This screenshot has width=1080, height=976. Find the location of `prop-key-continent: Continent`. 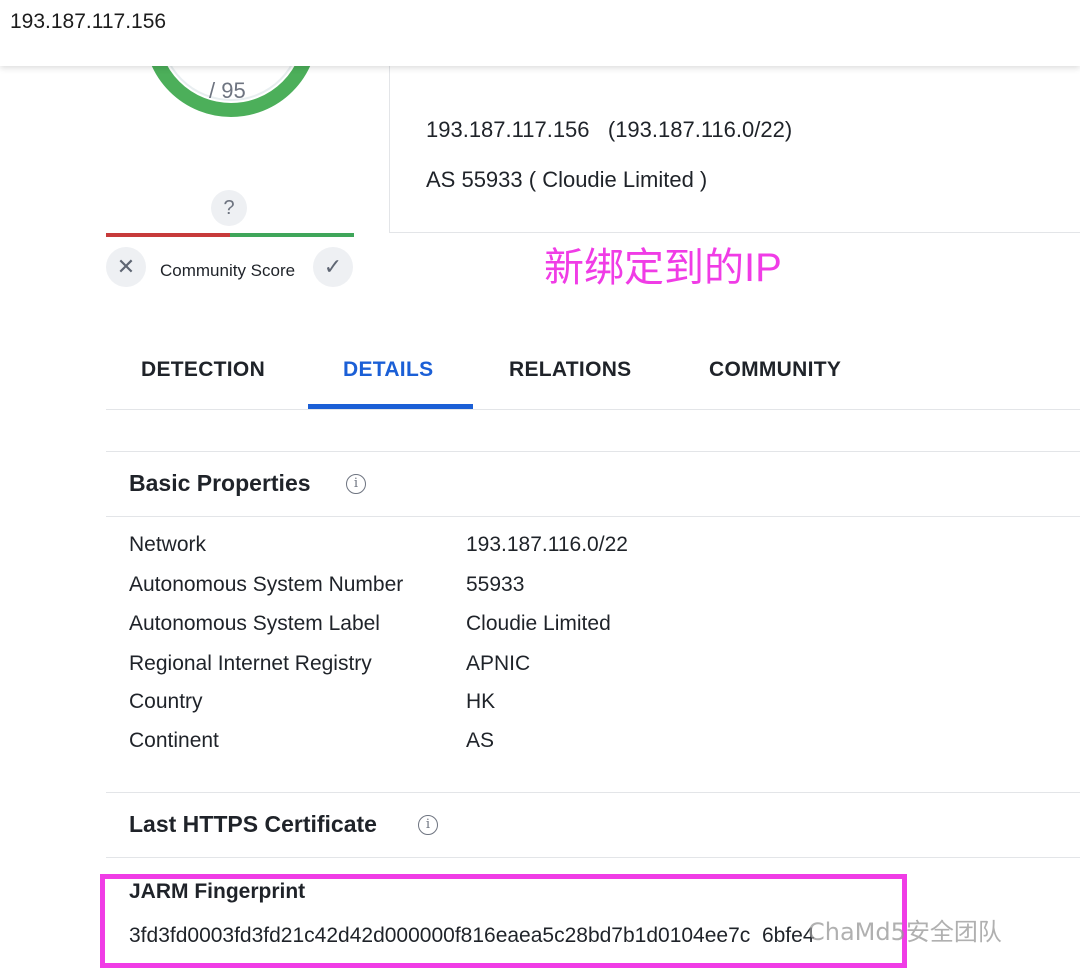

prop-key-continent: Continent is located at coordinates (174, 740).